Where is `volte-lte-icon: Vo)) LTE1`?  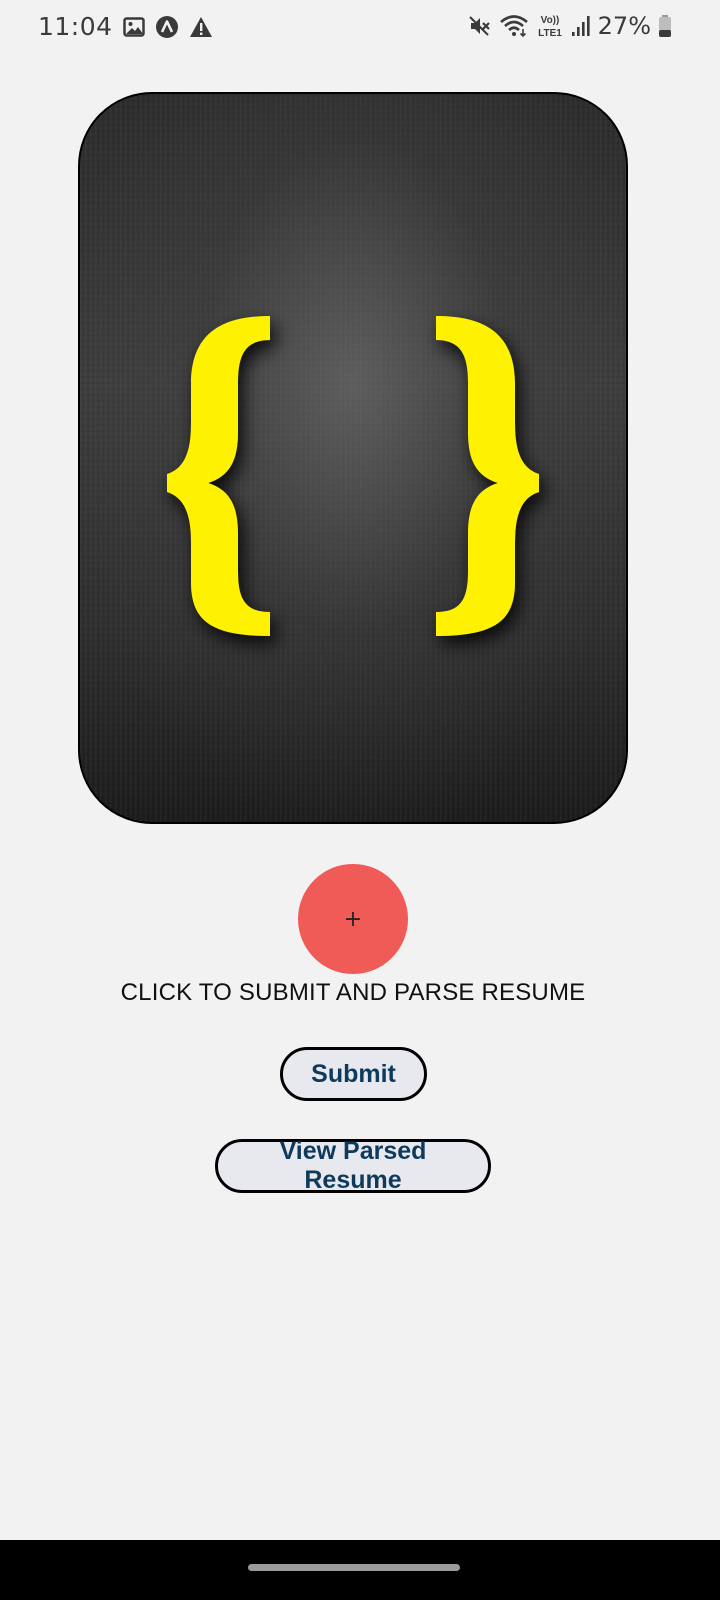
volte-lte-icon: Vo)) LTE1 is located at coordinates (550, 26).